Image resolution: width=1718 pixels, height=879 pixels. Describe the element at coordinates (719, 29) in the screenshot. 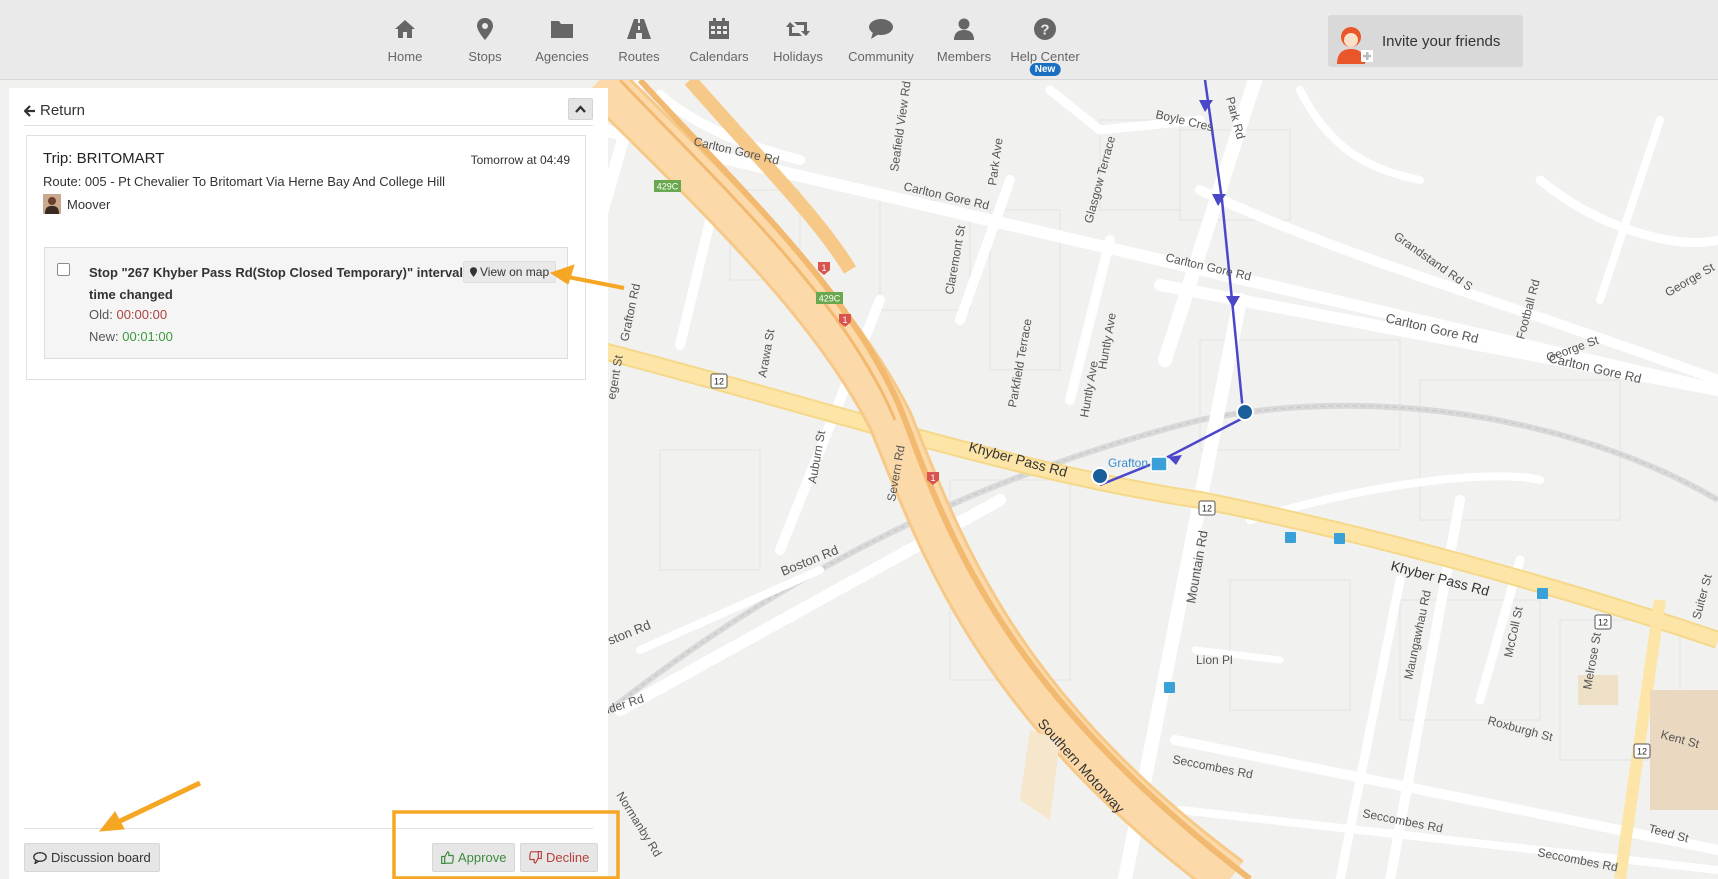

I see `calendar-icon` at that location.